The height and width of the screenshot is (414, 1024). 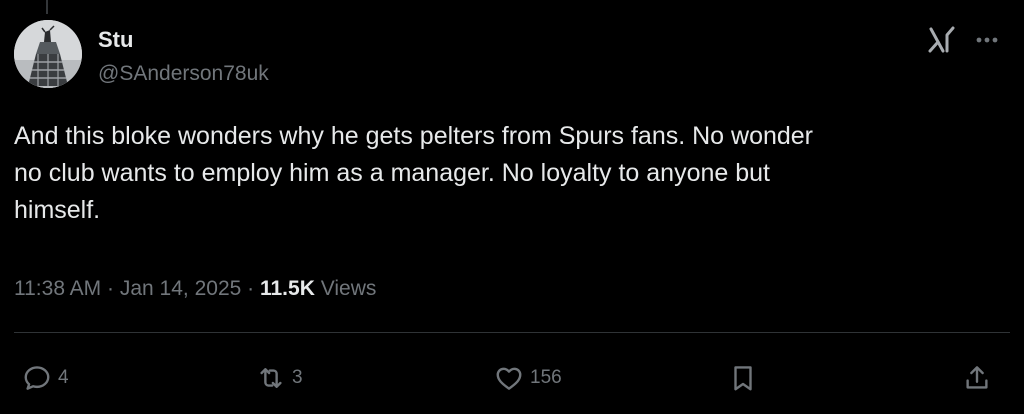 I want to click on reply-count: 4, so click(x=63, y=377).